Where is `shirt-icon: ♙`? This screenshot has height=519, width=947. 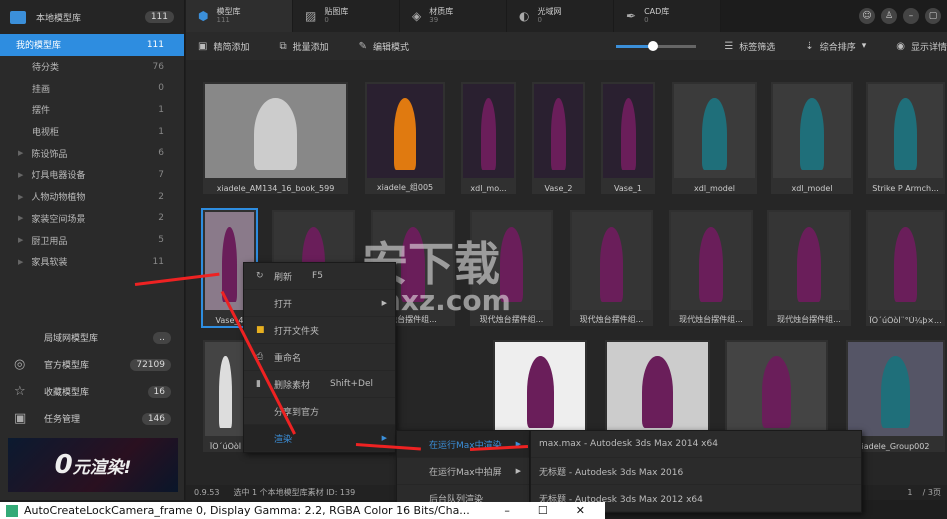
shirt-icon: ♙ is located at coordinates (889, 16).